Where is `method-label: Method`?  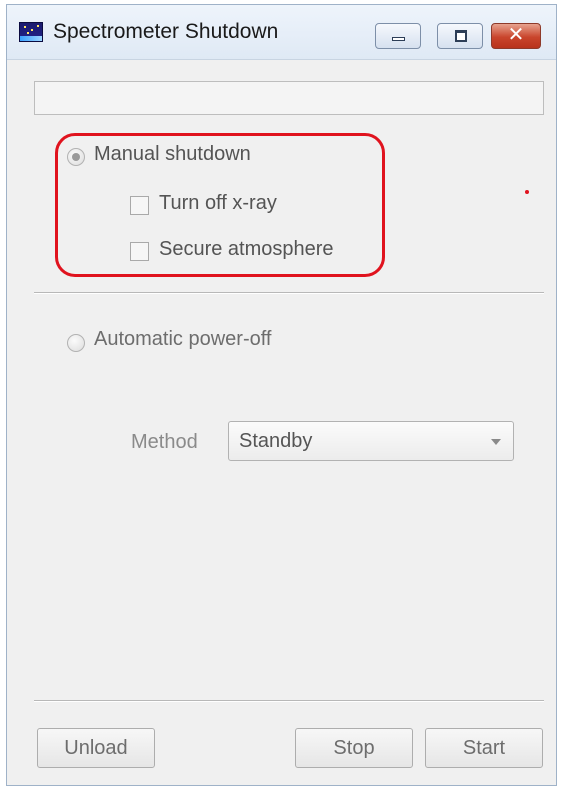
method-label: Method is located at coordinates (164, 442).